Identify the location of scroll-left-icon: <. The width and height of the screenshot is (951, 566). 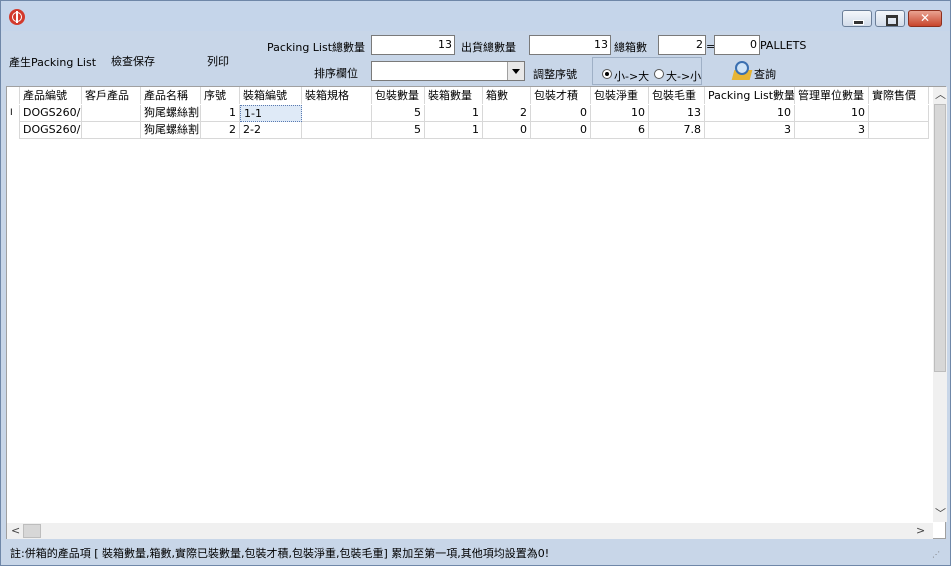
(15, 531).